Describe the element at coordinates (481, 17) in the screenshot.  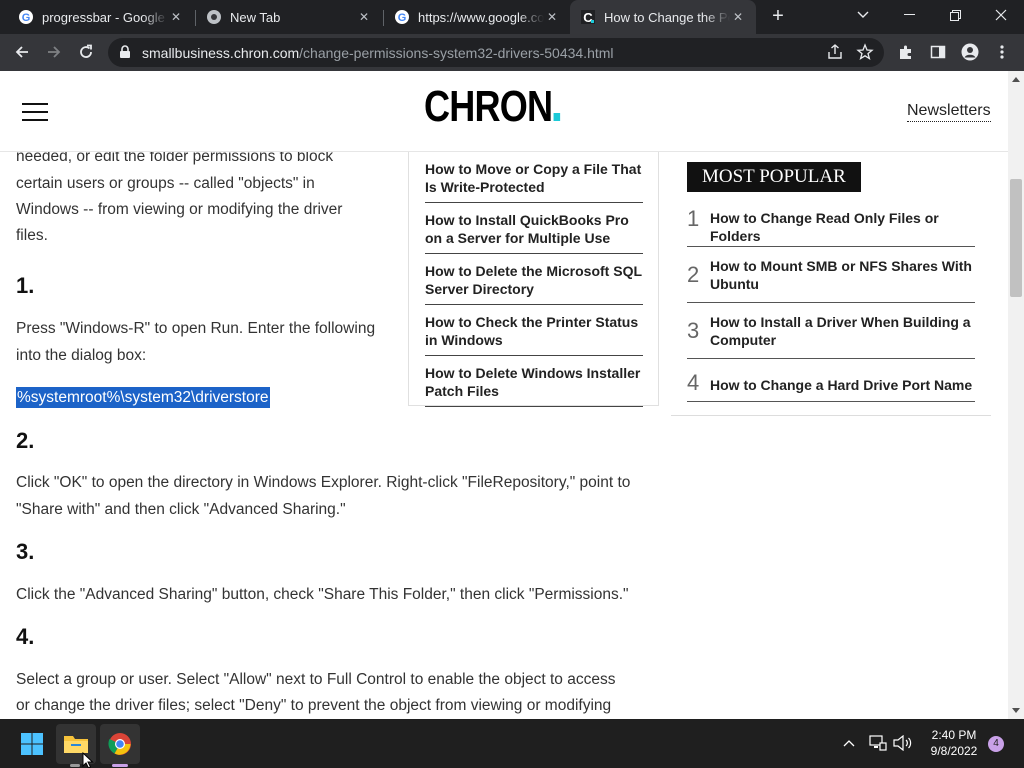
I see `tab-title: https://www.google.co` at that location.